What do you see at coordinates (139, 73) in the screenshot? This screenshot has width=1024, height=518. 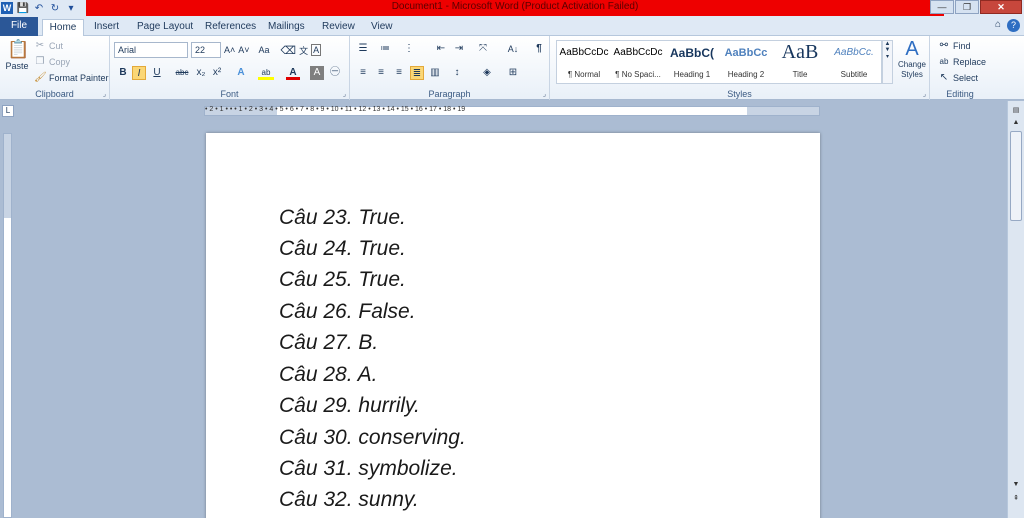 I see `italic-button: I` at bounding box center [139, 73].